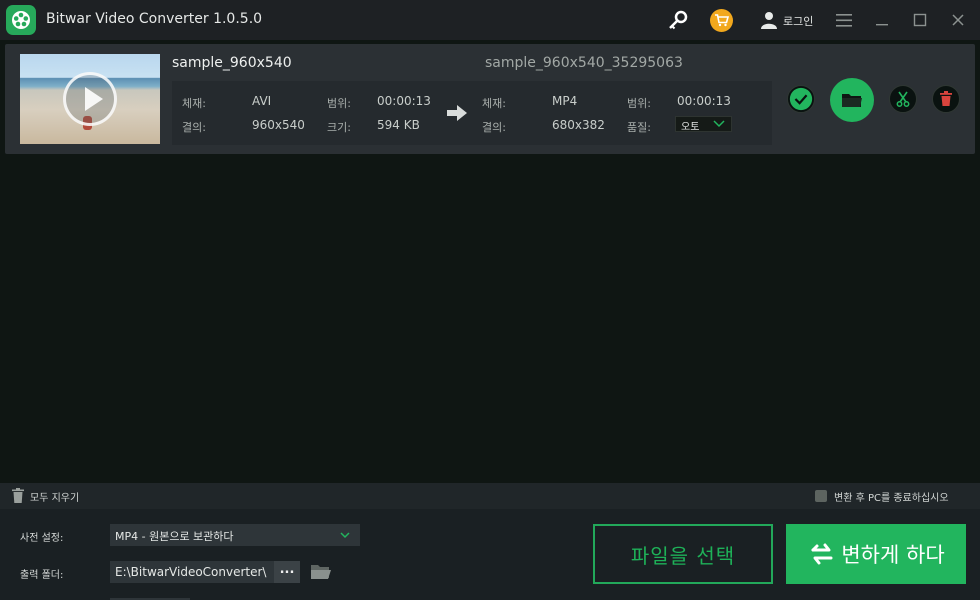 Image resolution: width=980 pixels, height=600 pixels. I want to click on convert-arrows-icon, so click(822, 554).